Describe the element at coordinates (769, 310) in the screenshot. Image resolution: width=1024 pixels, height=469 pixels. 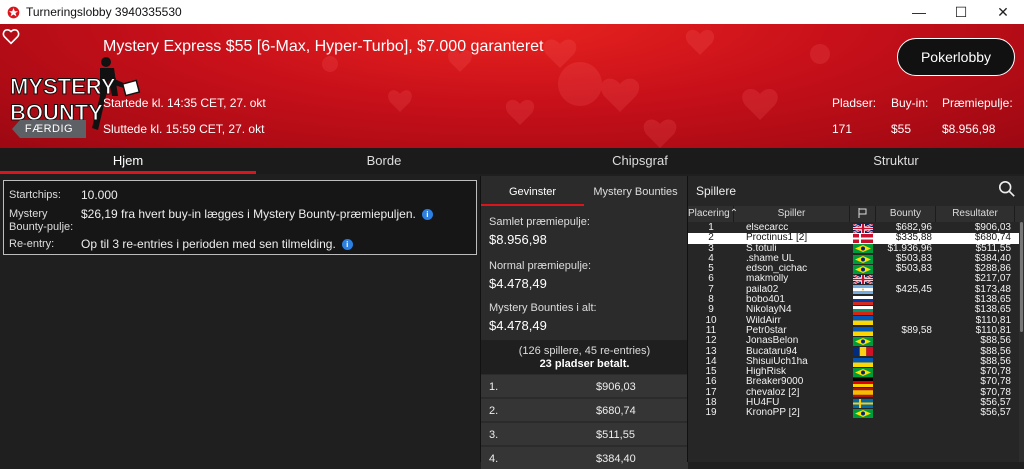
I see `player-name-cell: NikolayN4` at that location.